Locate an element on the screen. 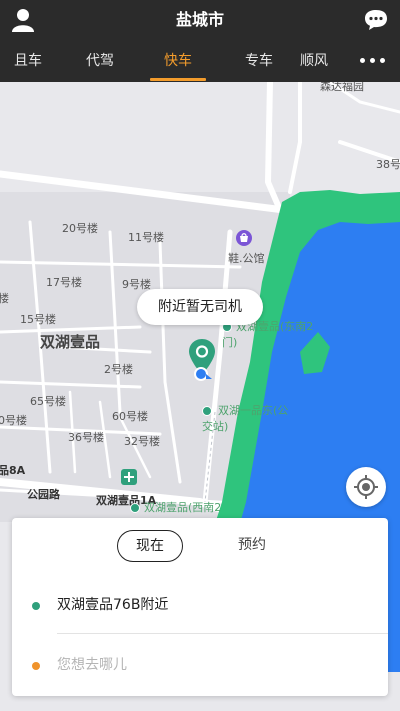 This screenshot has width=400, height=711. destination-row: 您想去哪儿 is located at coordinates (200, 665).